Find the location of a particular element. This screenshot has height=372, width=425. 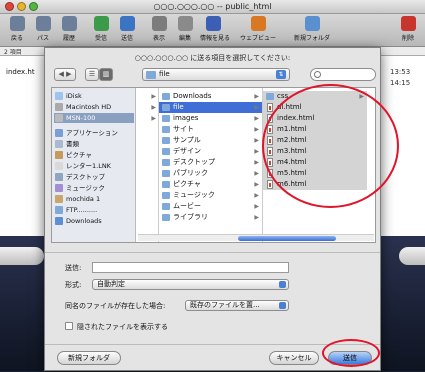

toolbar-button: 受信 is located at coordinates (101, 31).